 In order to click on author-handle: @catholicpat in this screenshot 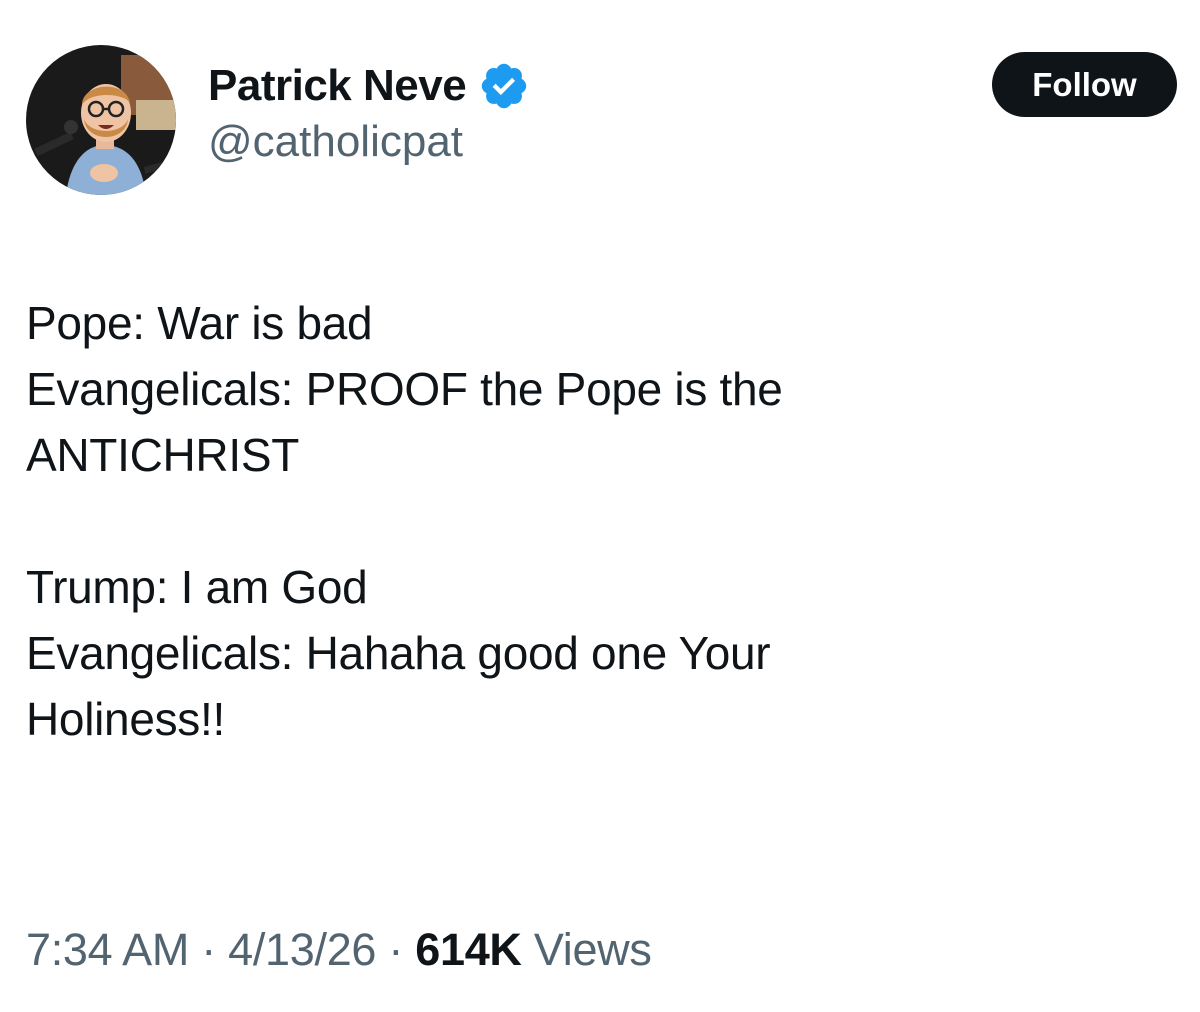, I will do `click(335, 141)`.